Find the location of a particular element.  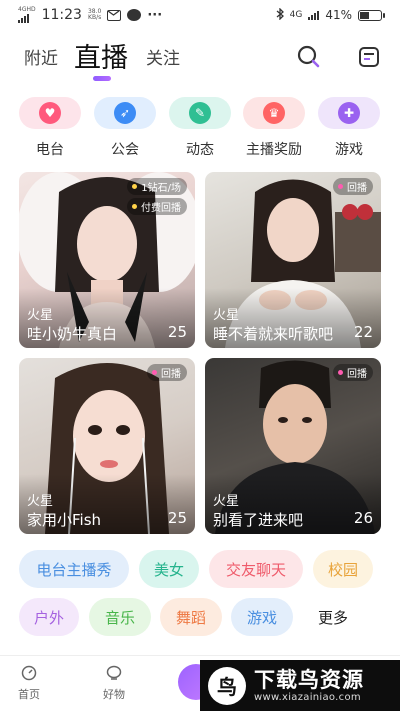

card-title: 别看了进来吧 is located at coordinates (258, 520).